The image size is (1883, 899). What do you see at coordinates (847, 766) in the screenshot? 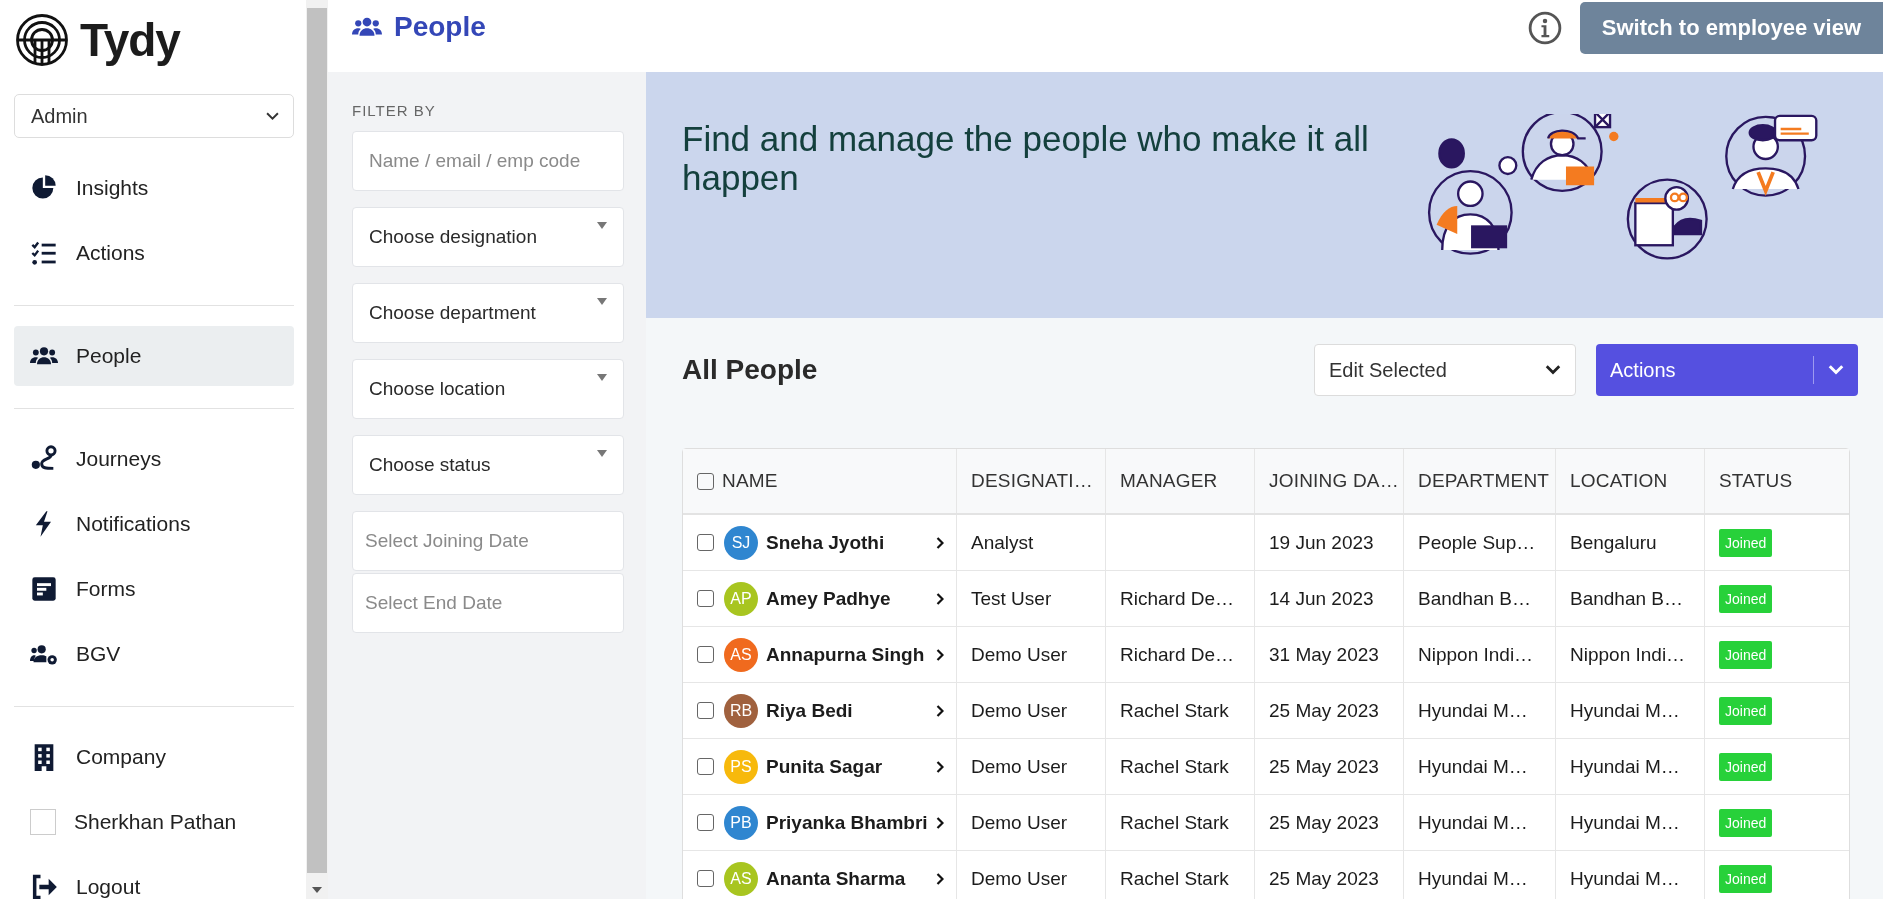
I see `person-name-link: Punita Sagar` at bounding box center [847, 766].